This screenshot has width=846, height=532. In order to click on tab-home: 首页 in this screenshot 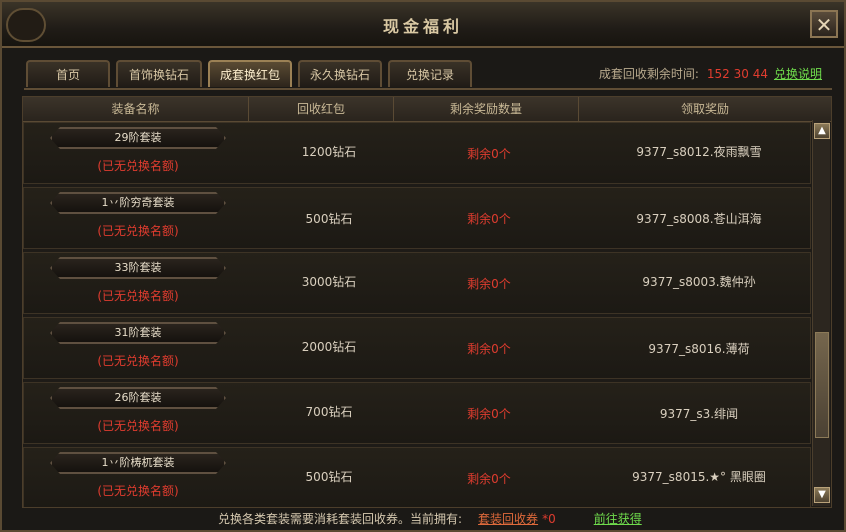, I will do `click(68, 73)`.